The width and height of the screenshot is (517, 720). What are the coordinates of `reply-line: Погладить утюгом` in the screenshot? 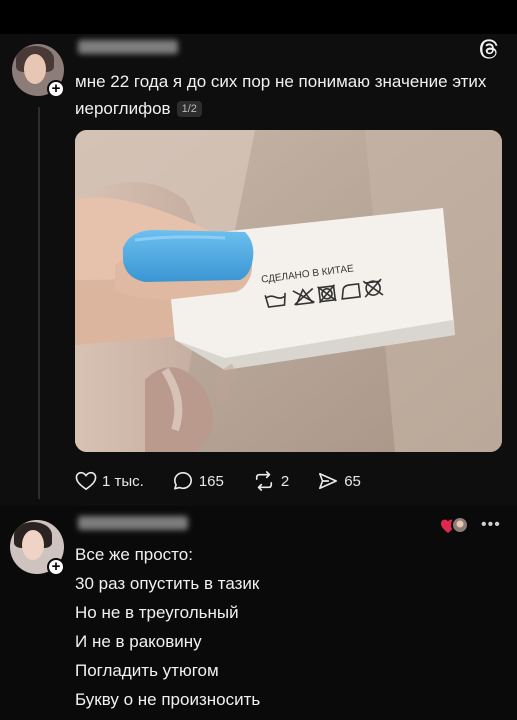 It's located at (147, 670).